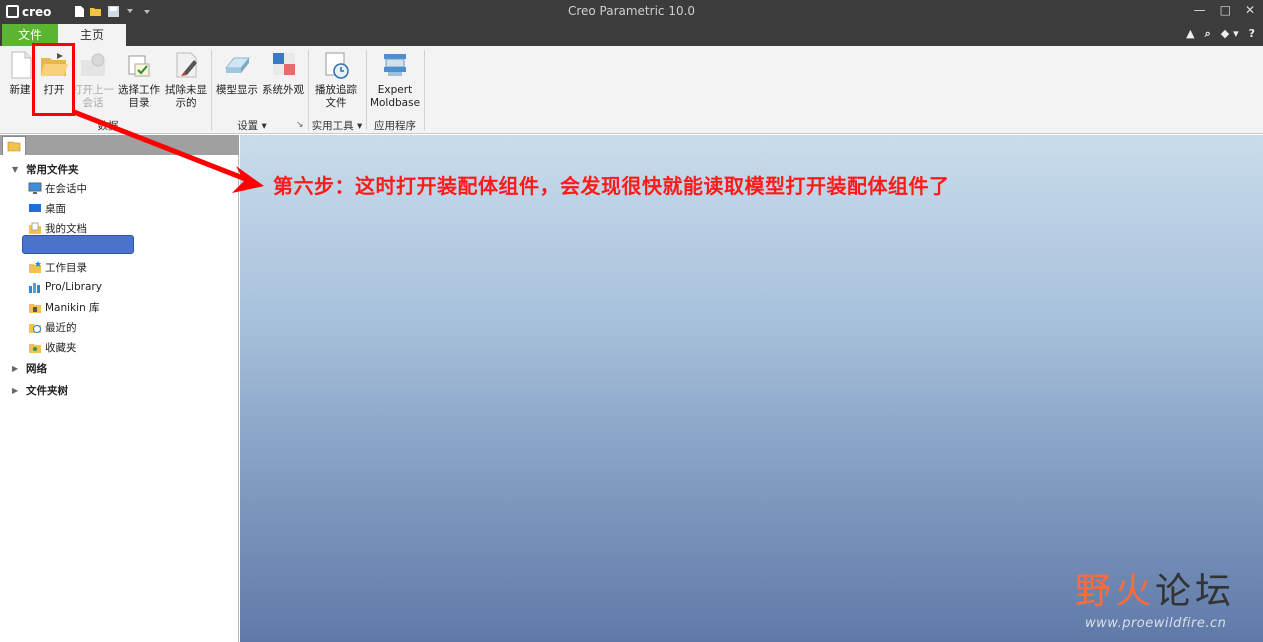 The width and height of the screenshot is (1263, 642). What do you see at coordinates (1195, 591) in the screenshot?
I see `watermark-right: 论坛` at bounding box center [1195, 591].